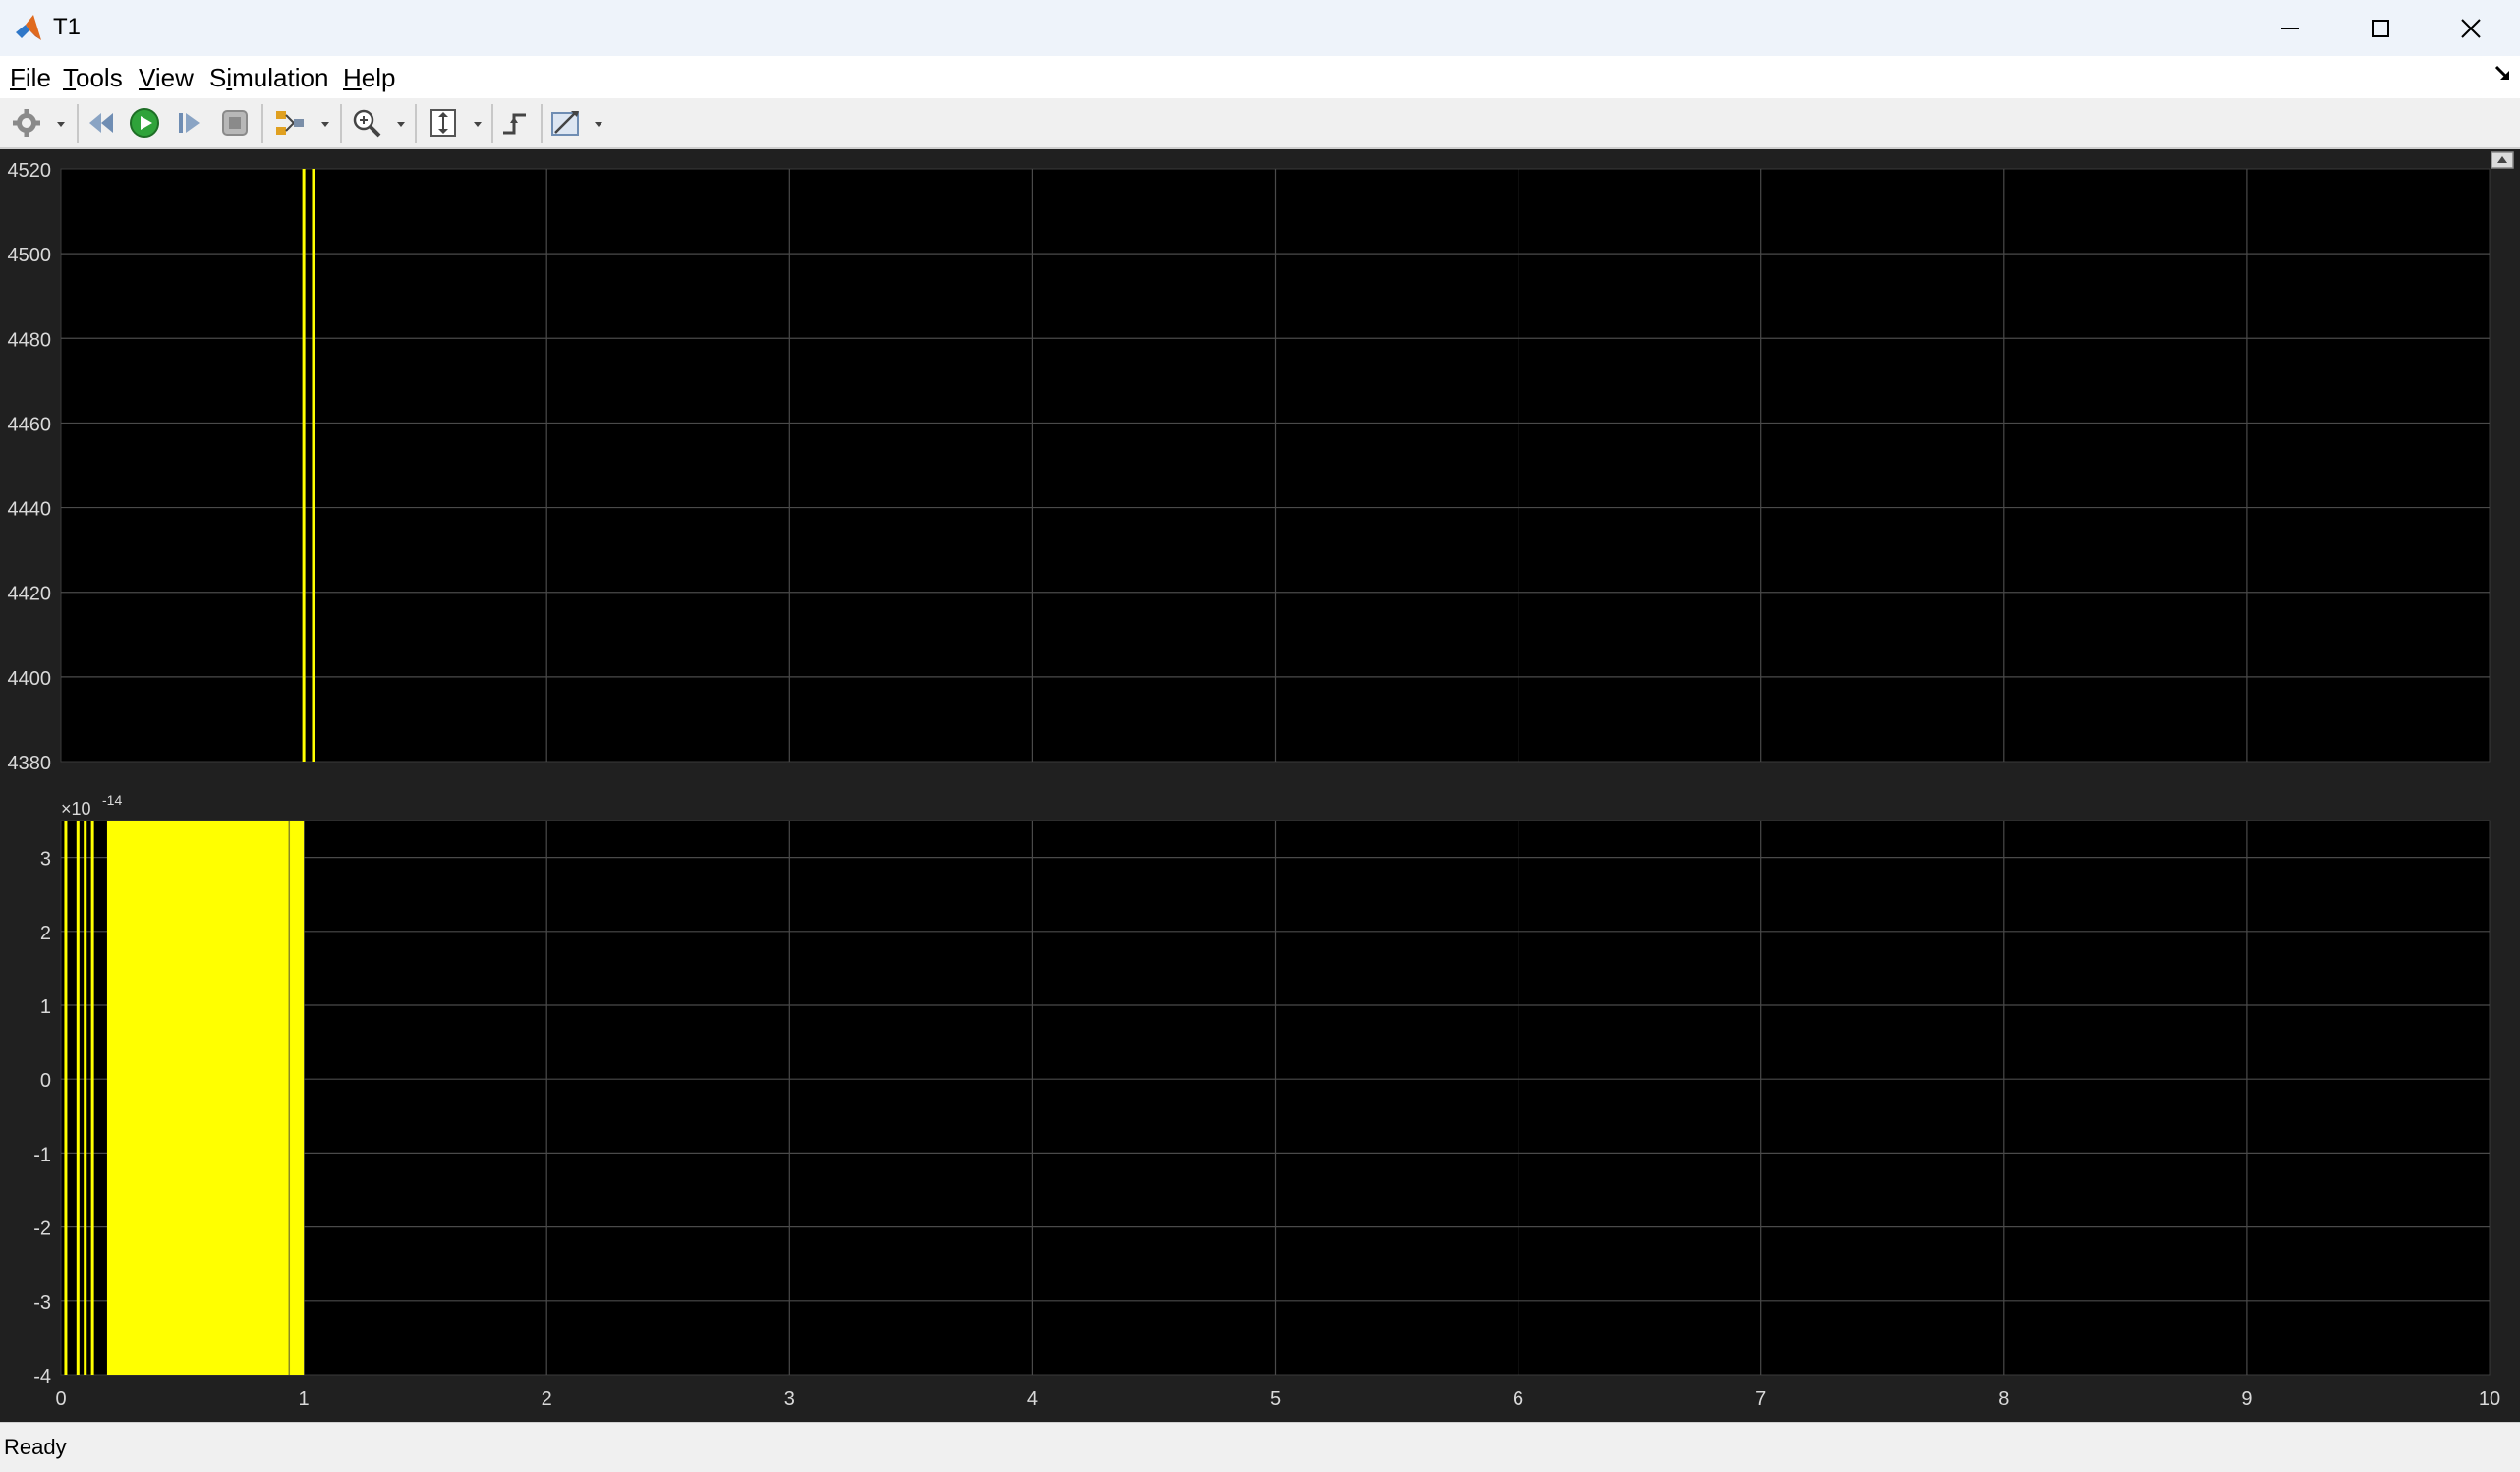 This screenshot has height=1472, width=2520. What do you see at coordinates (30, 679) in the screenshot?
I see `y-tick-label: 4400` at bounding box center [30, 679].